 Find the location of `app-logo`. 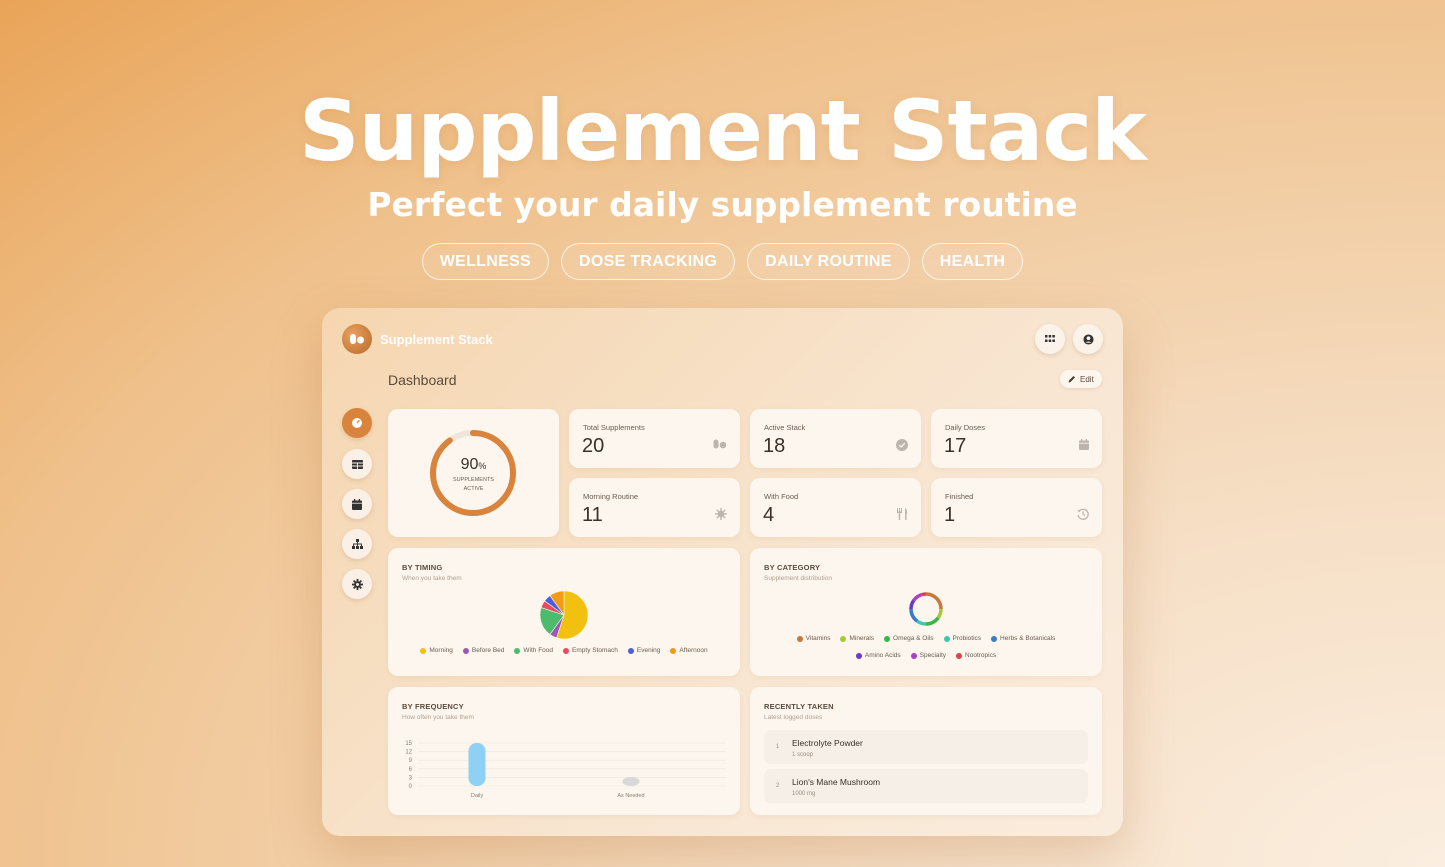

app-logo is located at coordinates (357, 339).